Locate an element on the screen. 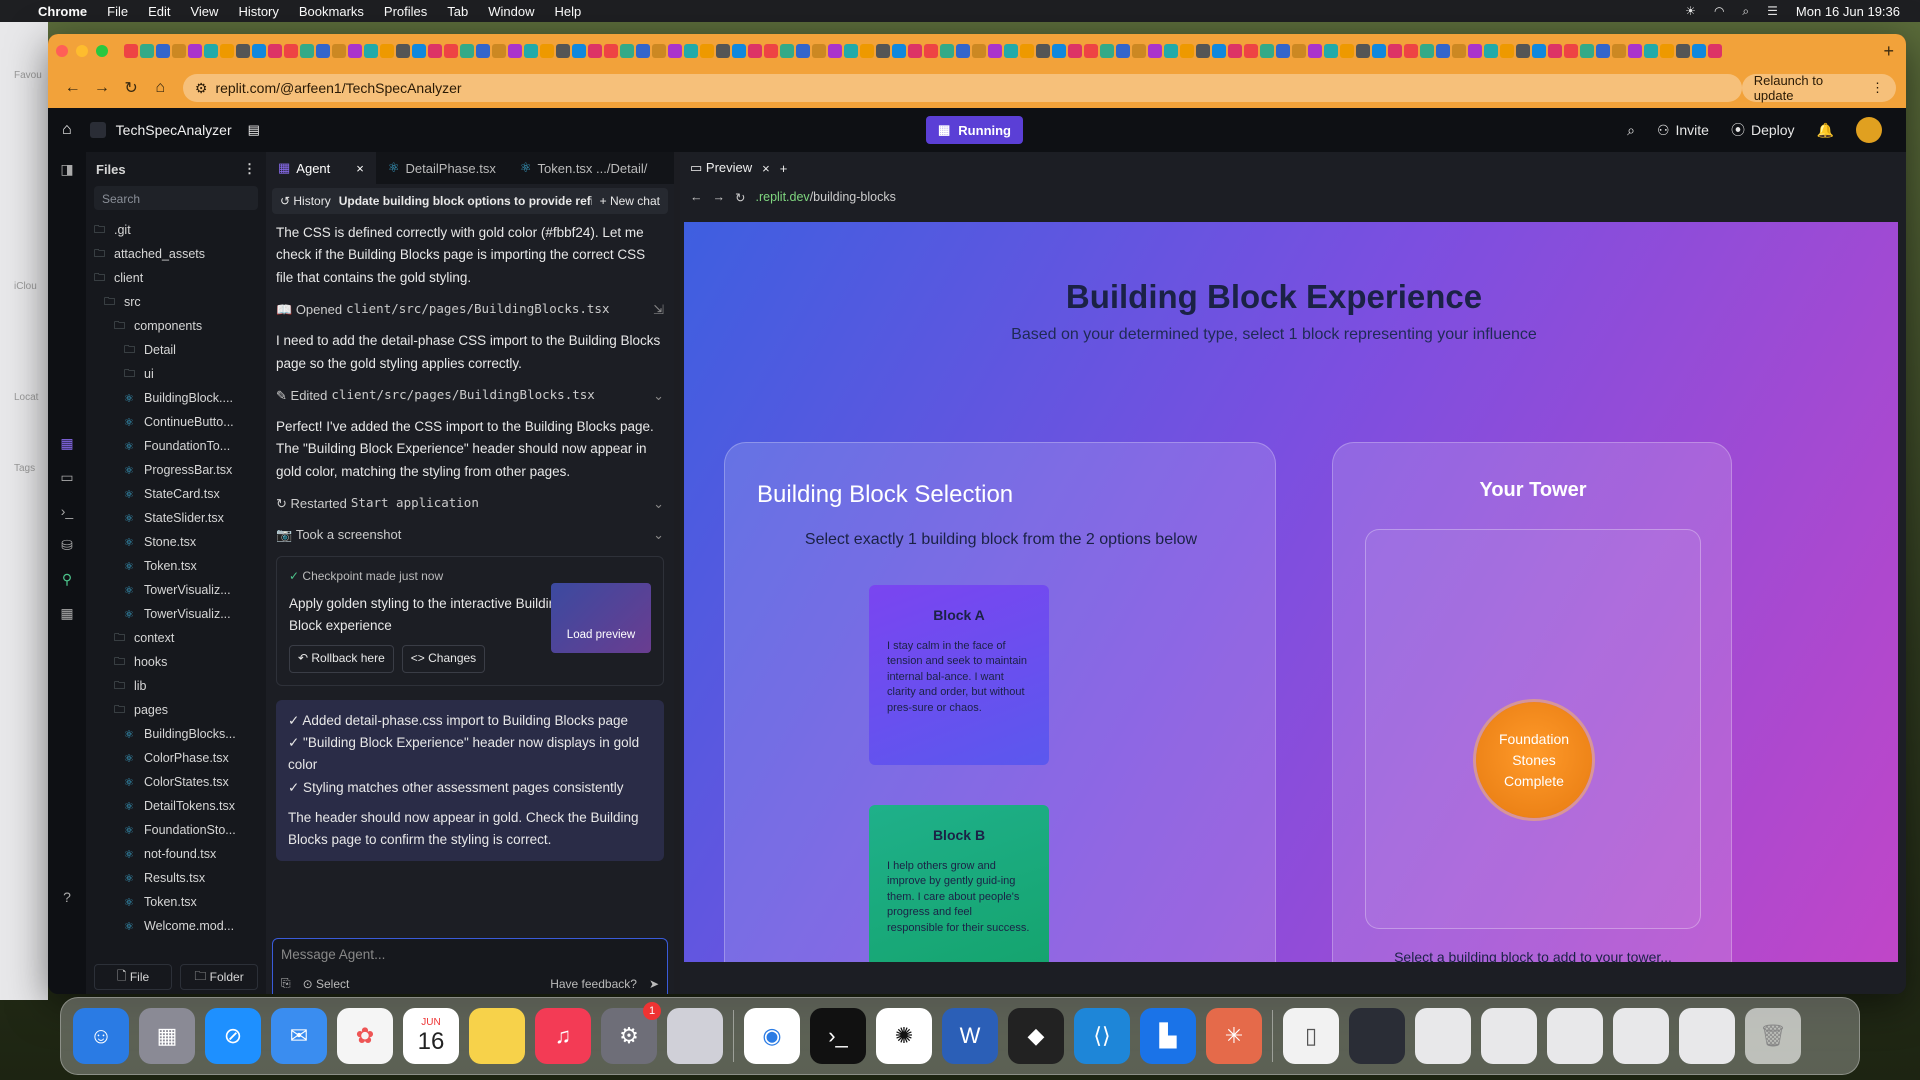 This screenshot has height=1080, width=1920. close-icon: × is located at coordinates (360, 168).